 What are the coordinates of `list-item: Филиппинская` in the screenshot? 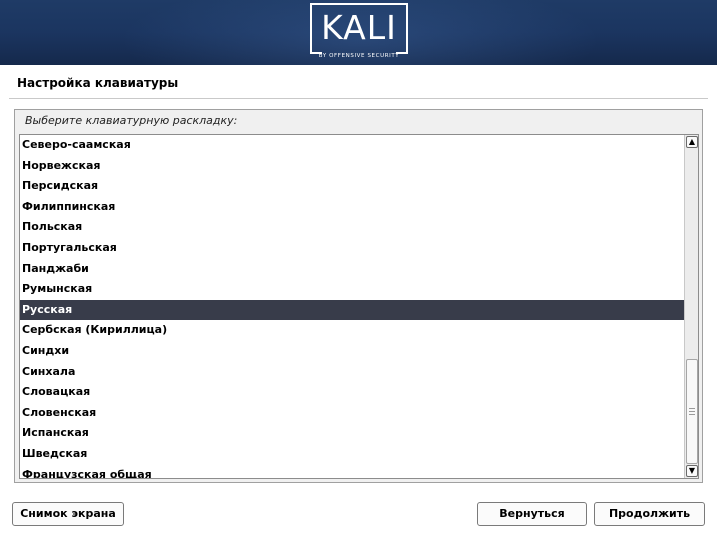 It's located at (352, 207).